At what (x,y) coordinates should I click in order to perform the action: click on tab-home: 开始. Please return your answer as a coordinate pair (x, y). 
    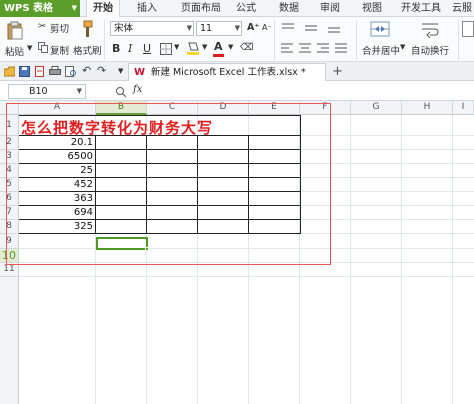
    Looking at the image, I should click on (103, 9).